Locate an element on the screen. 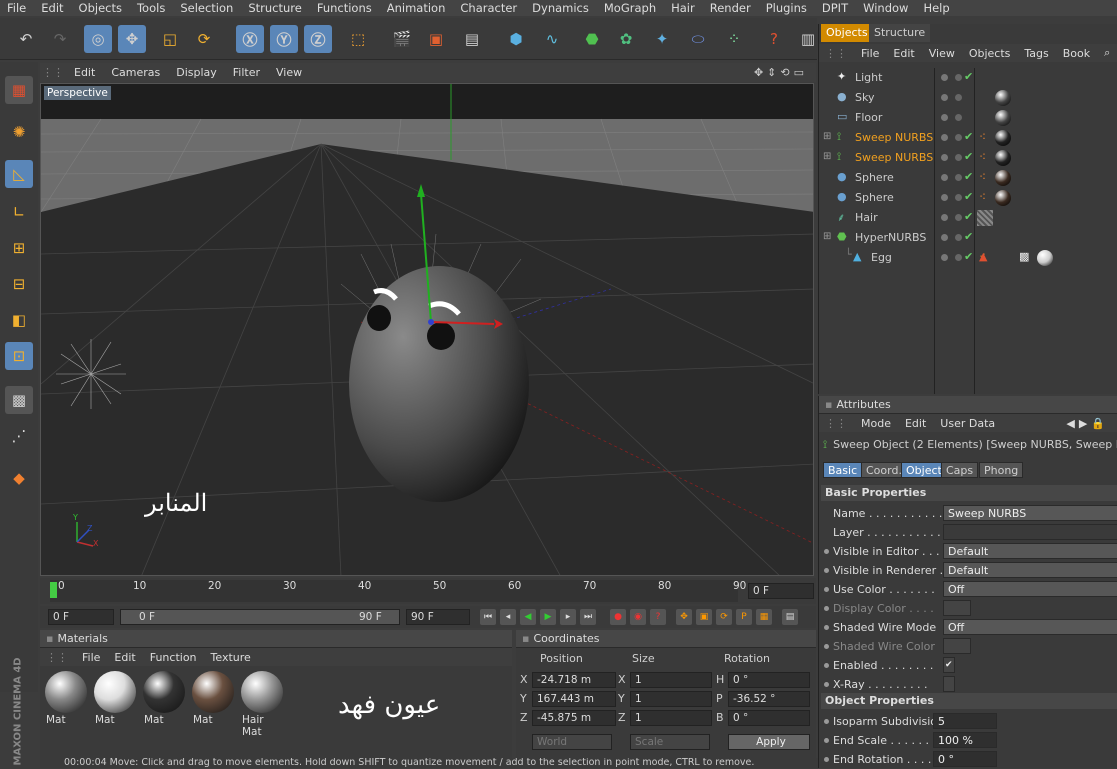 The height and width of the screenshot is (769, 1117). object-name: Sphere is located at coordinates (874, 197).